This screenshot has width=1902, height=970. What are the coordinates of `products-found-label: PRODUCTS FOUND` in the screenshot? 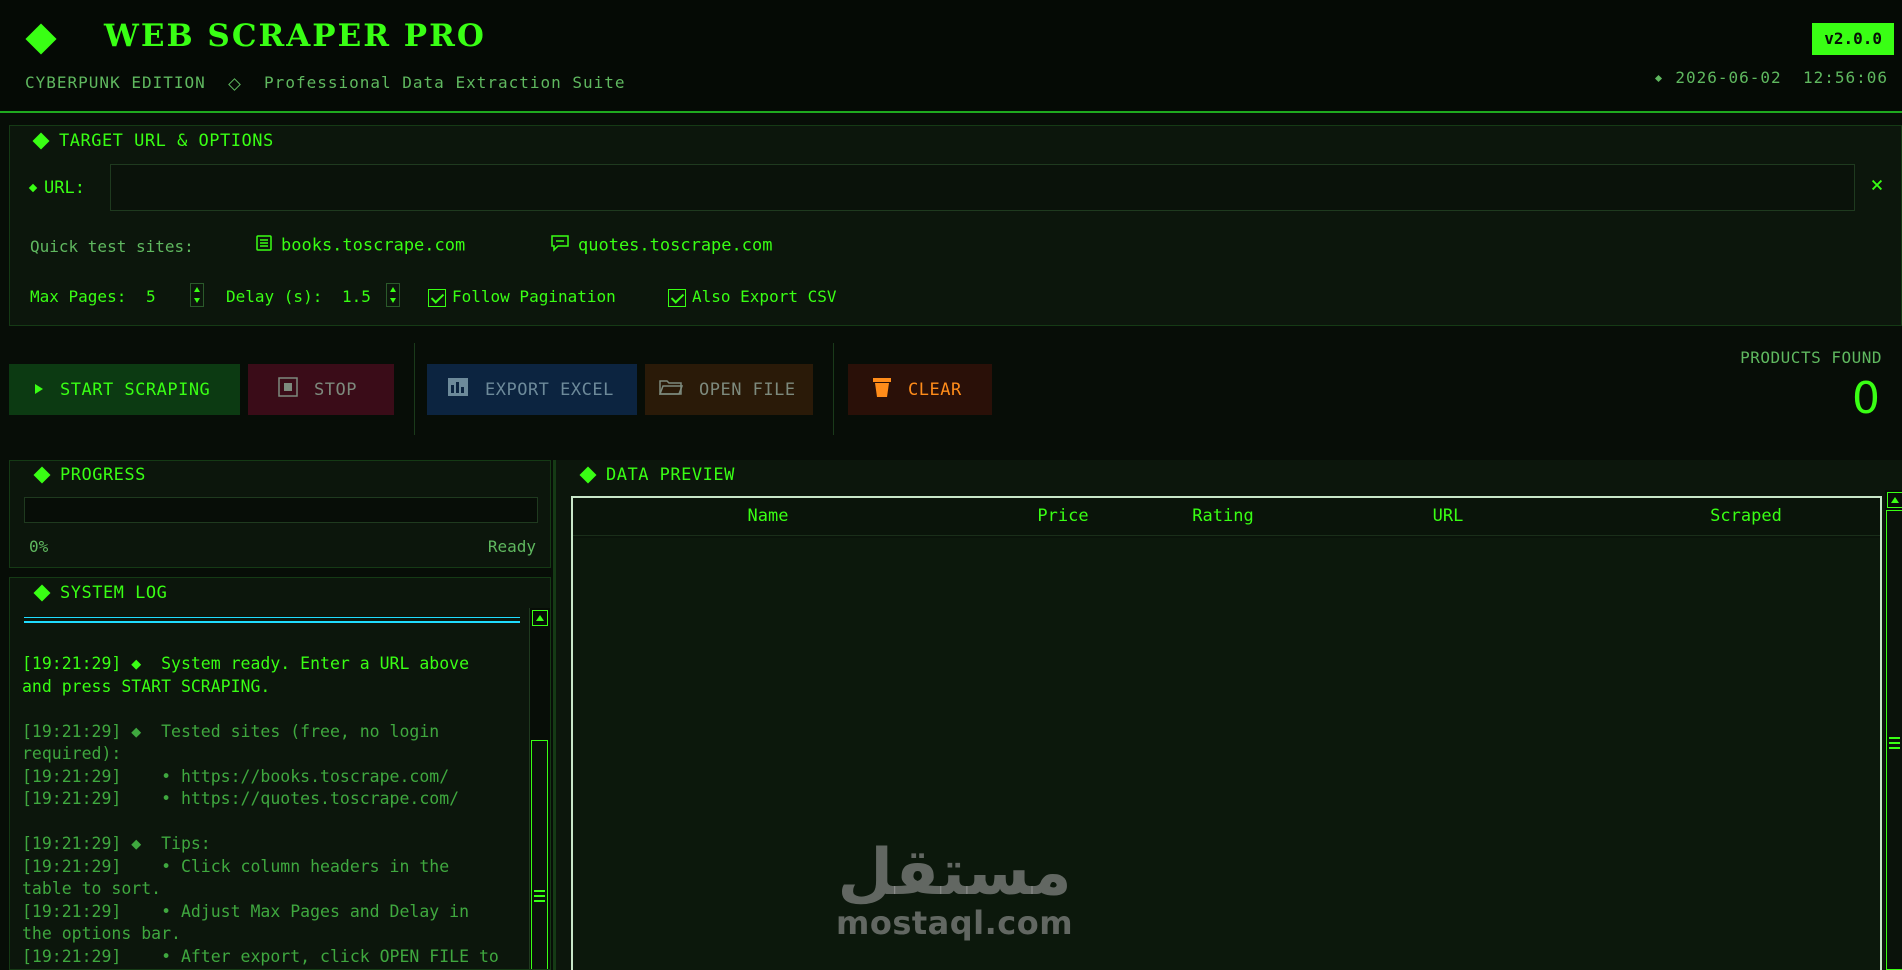 It's located at (1811, 357).